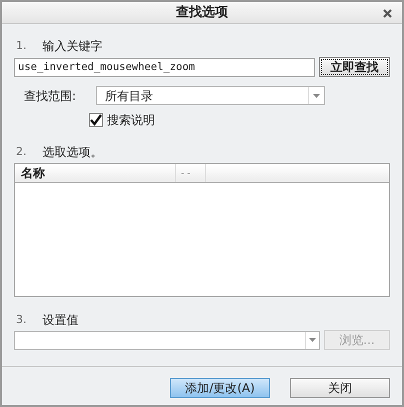  Describe the element at coordinates (96, 120) in the screenshot. I see `search-description-checkbox` at that location.